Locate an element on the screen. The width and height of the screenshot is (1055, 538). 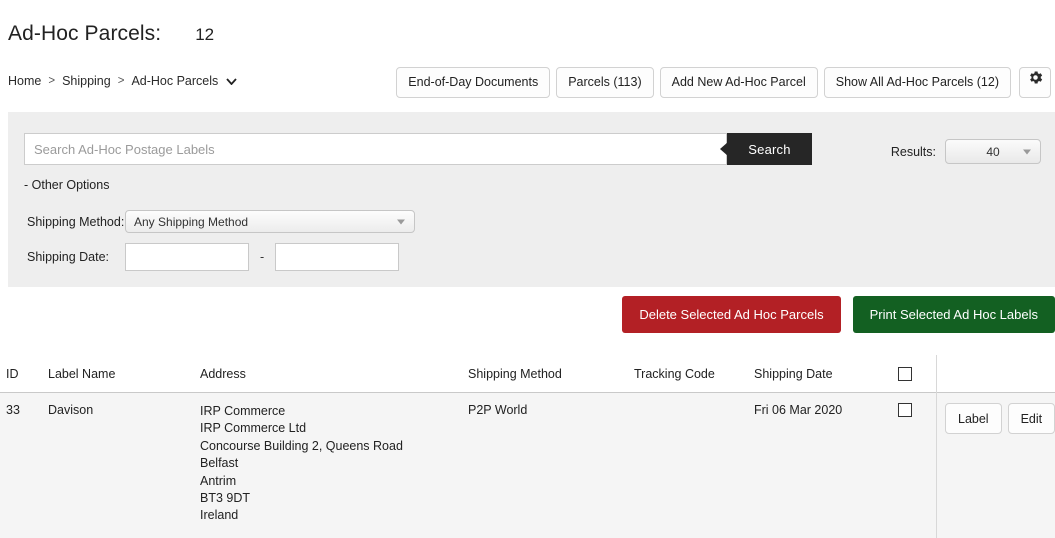
address-line: Antrim is located at coordinates (218, 480).